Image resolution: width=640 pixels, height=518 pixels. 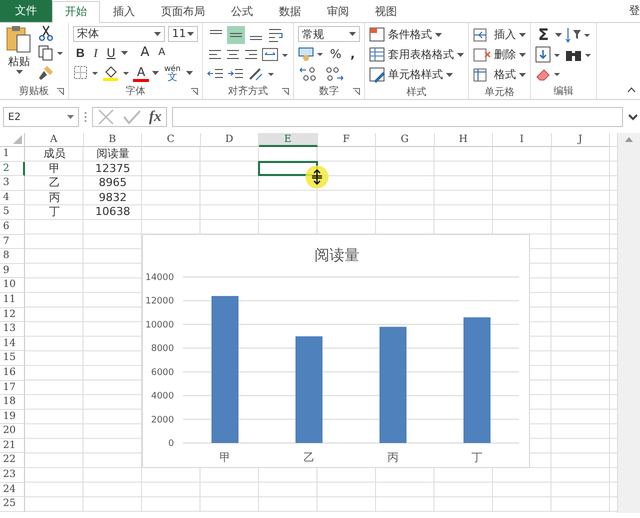 I want to click on category-label: 乙, so click(x=309, y=457).